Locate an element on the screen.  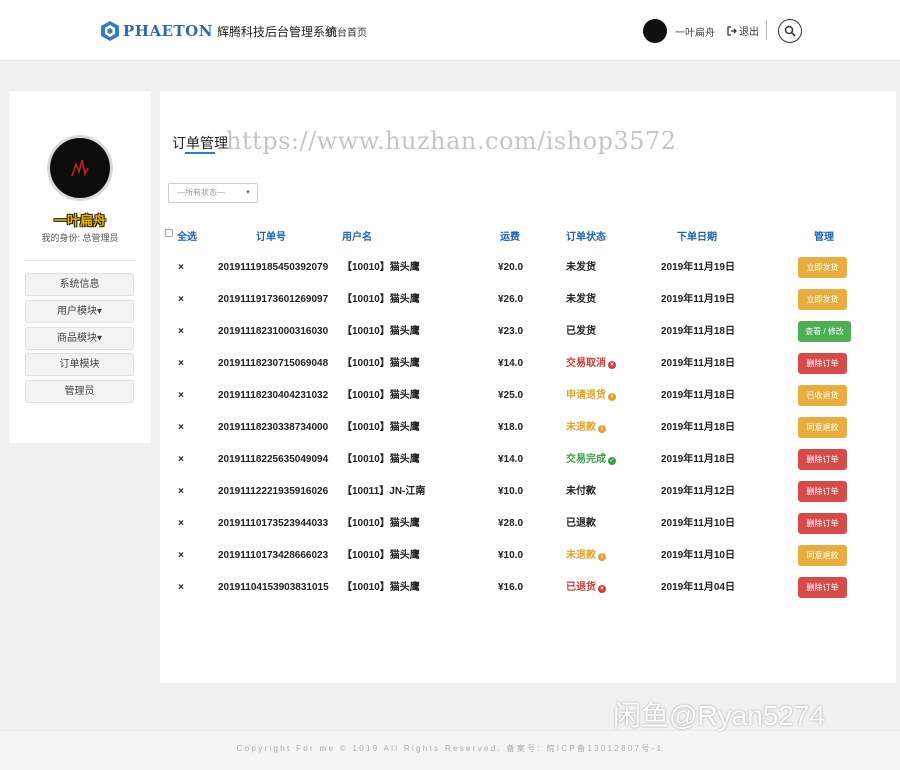
chevron-down-icon: ▼ is located at coordinates (248, 193).